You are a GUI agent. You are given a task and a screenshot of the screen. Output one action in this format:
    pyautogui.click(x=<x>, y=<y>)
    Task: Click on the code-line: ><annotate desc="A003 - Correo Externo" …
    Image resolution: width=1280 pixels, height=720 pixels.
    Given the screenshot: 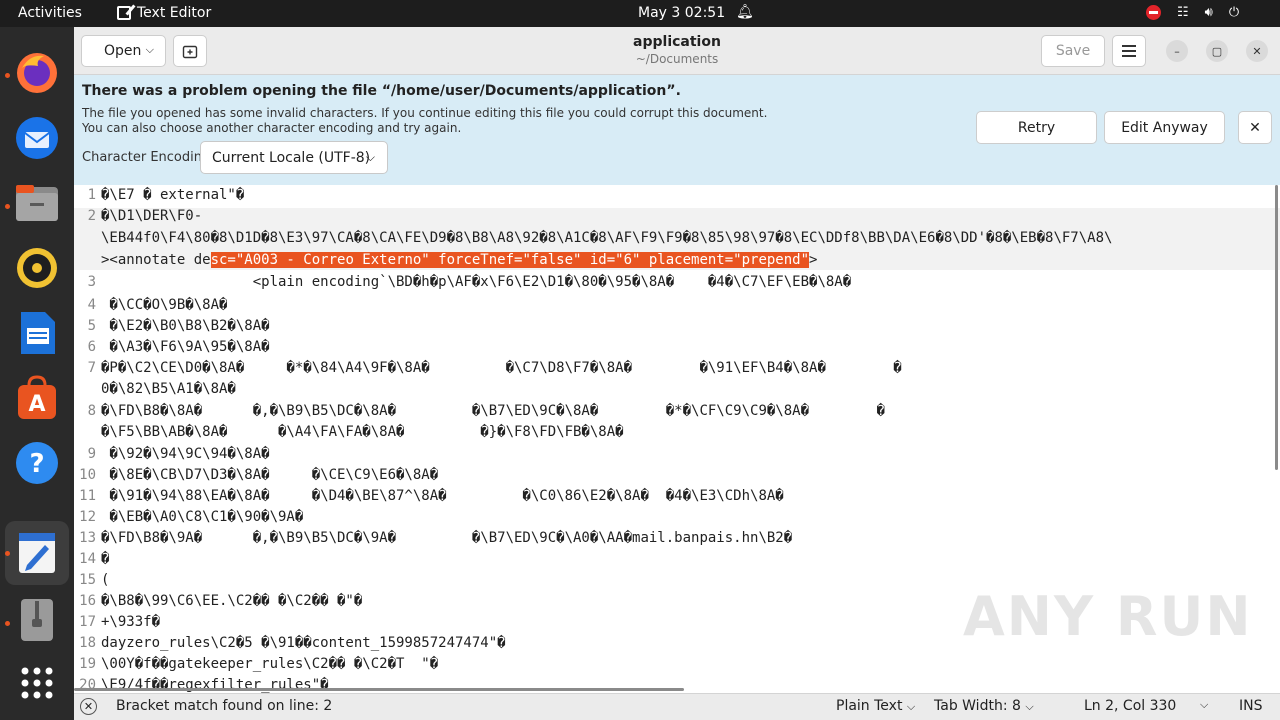 What is the action you would take?
    pyautogui.click(x=459, y=260)
    